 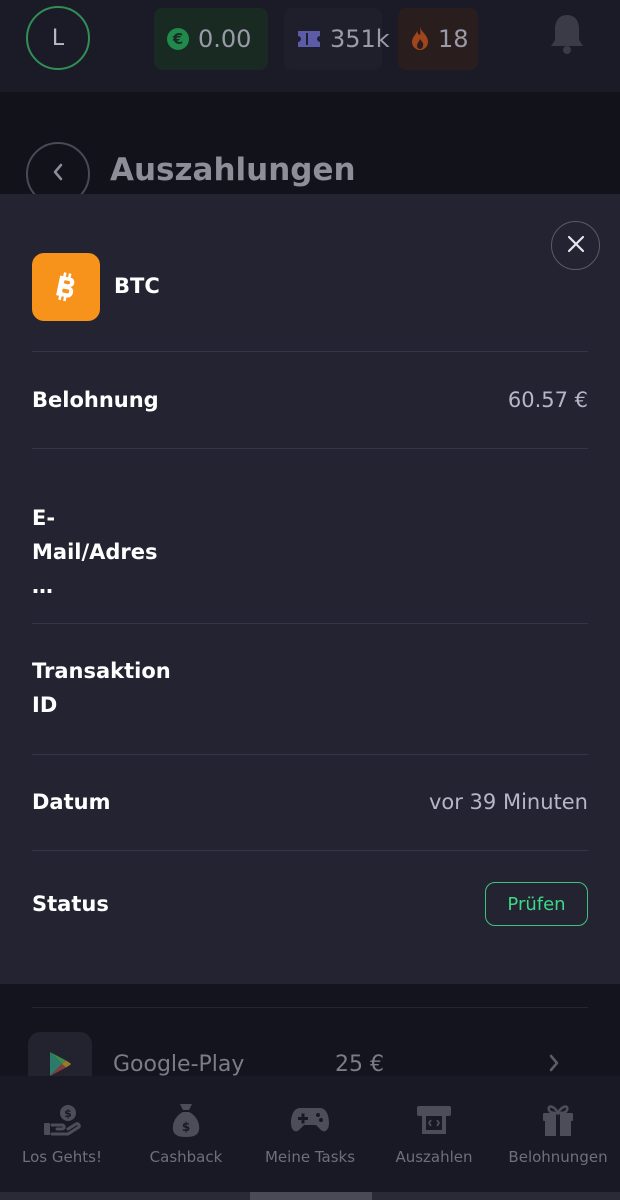 What do you see at coordinates (137, 286) in the screenshot?
I see `coin-name: BTC` at bounding box center [137, 286].